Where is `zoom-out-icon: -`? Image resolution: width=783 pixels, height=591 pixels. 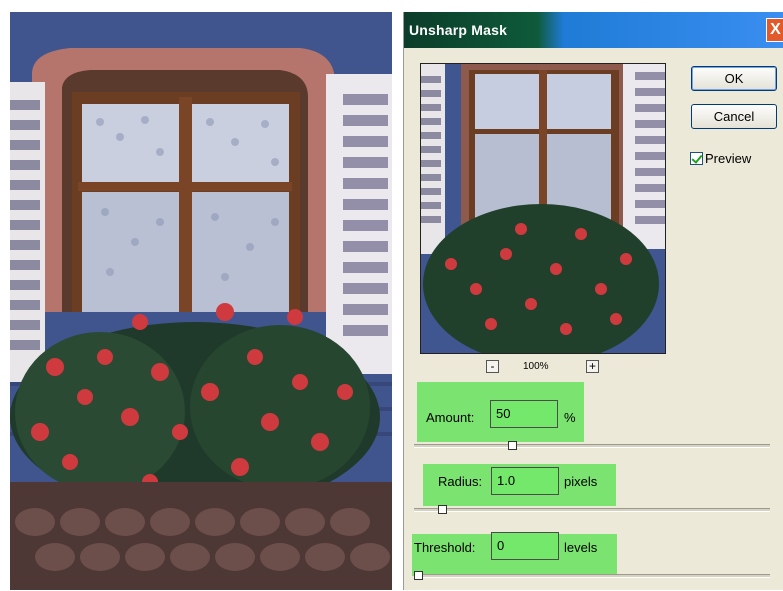 zoom-out-icon: - is located at coordinates (492, 366).